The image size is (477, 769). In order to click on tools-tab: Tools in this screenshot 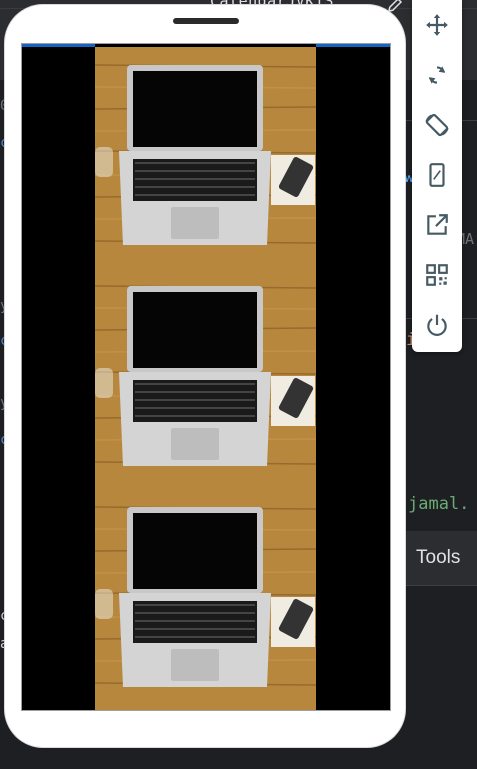, I will do `click(438, 558)`.